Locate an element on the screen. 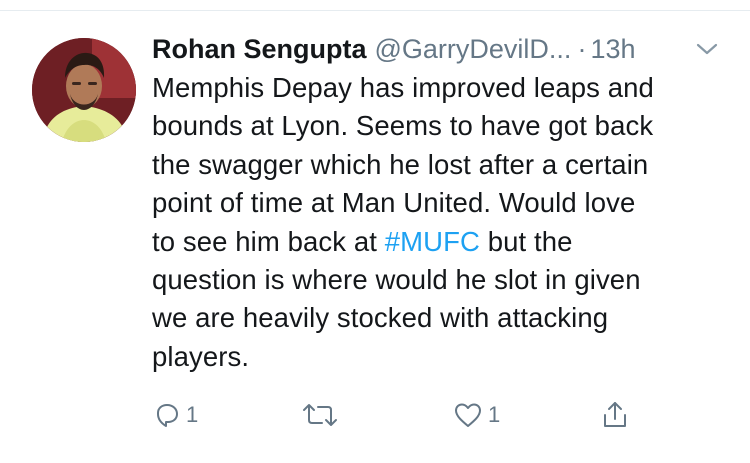 Image resolution: width=750 pixels, height=463 pixels. reply-icon is located at coordinates (167, 415).